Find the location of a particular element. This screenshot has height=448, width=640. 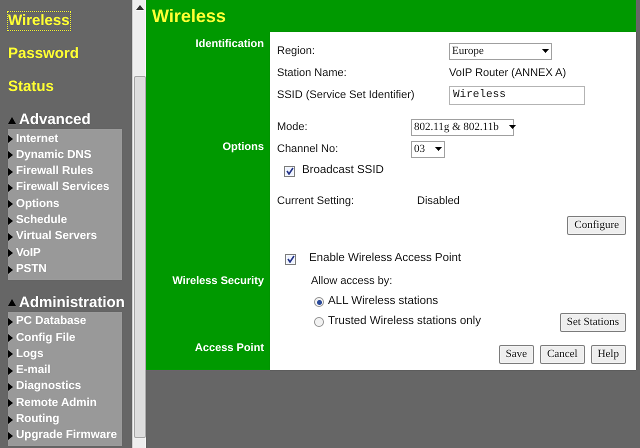

field-value: Disabled is located at coordinates (438, 201).